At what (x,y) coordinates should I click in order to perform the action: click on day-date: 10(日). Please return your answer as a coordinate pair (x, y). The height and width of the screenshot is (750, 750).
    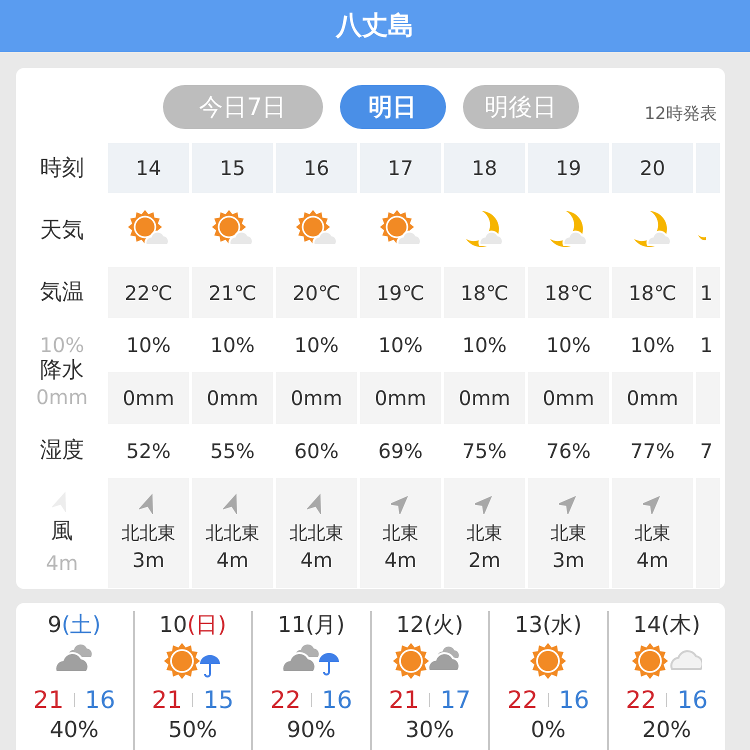
    Looking at the image, I should click on (192, 626).